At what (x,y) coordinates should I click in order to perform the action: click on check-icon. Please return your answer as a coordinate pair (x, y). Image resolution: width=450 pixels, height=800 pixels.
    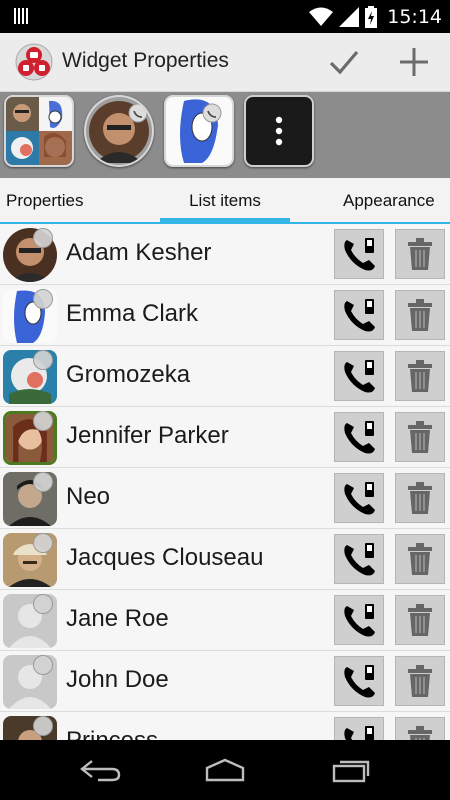
    Looking at the image, I should click on (344, 62).